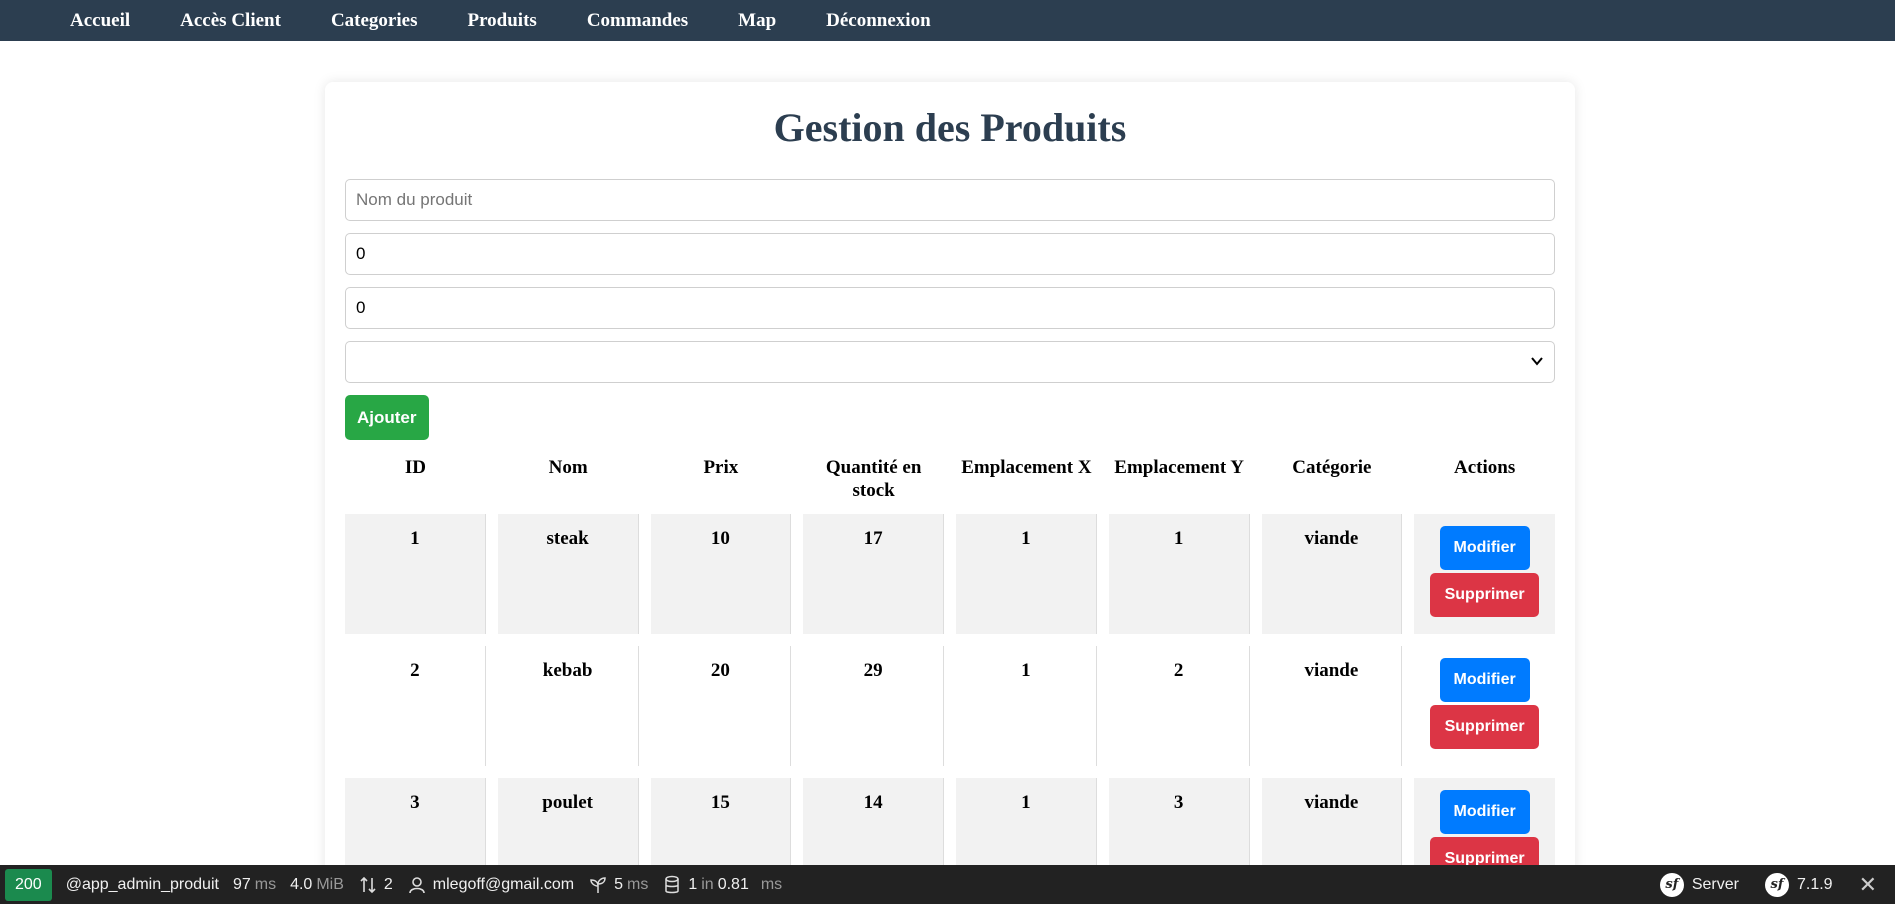 The height and width of the screenshot is (904, 1895). I want to click on nav-link-map: Map, so click(757, 21).